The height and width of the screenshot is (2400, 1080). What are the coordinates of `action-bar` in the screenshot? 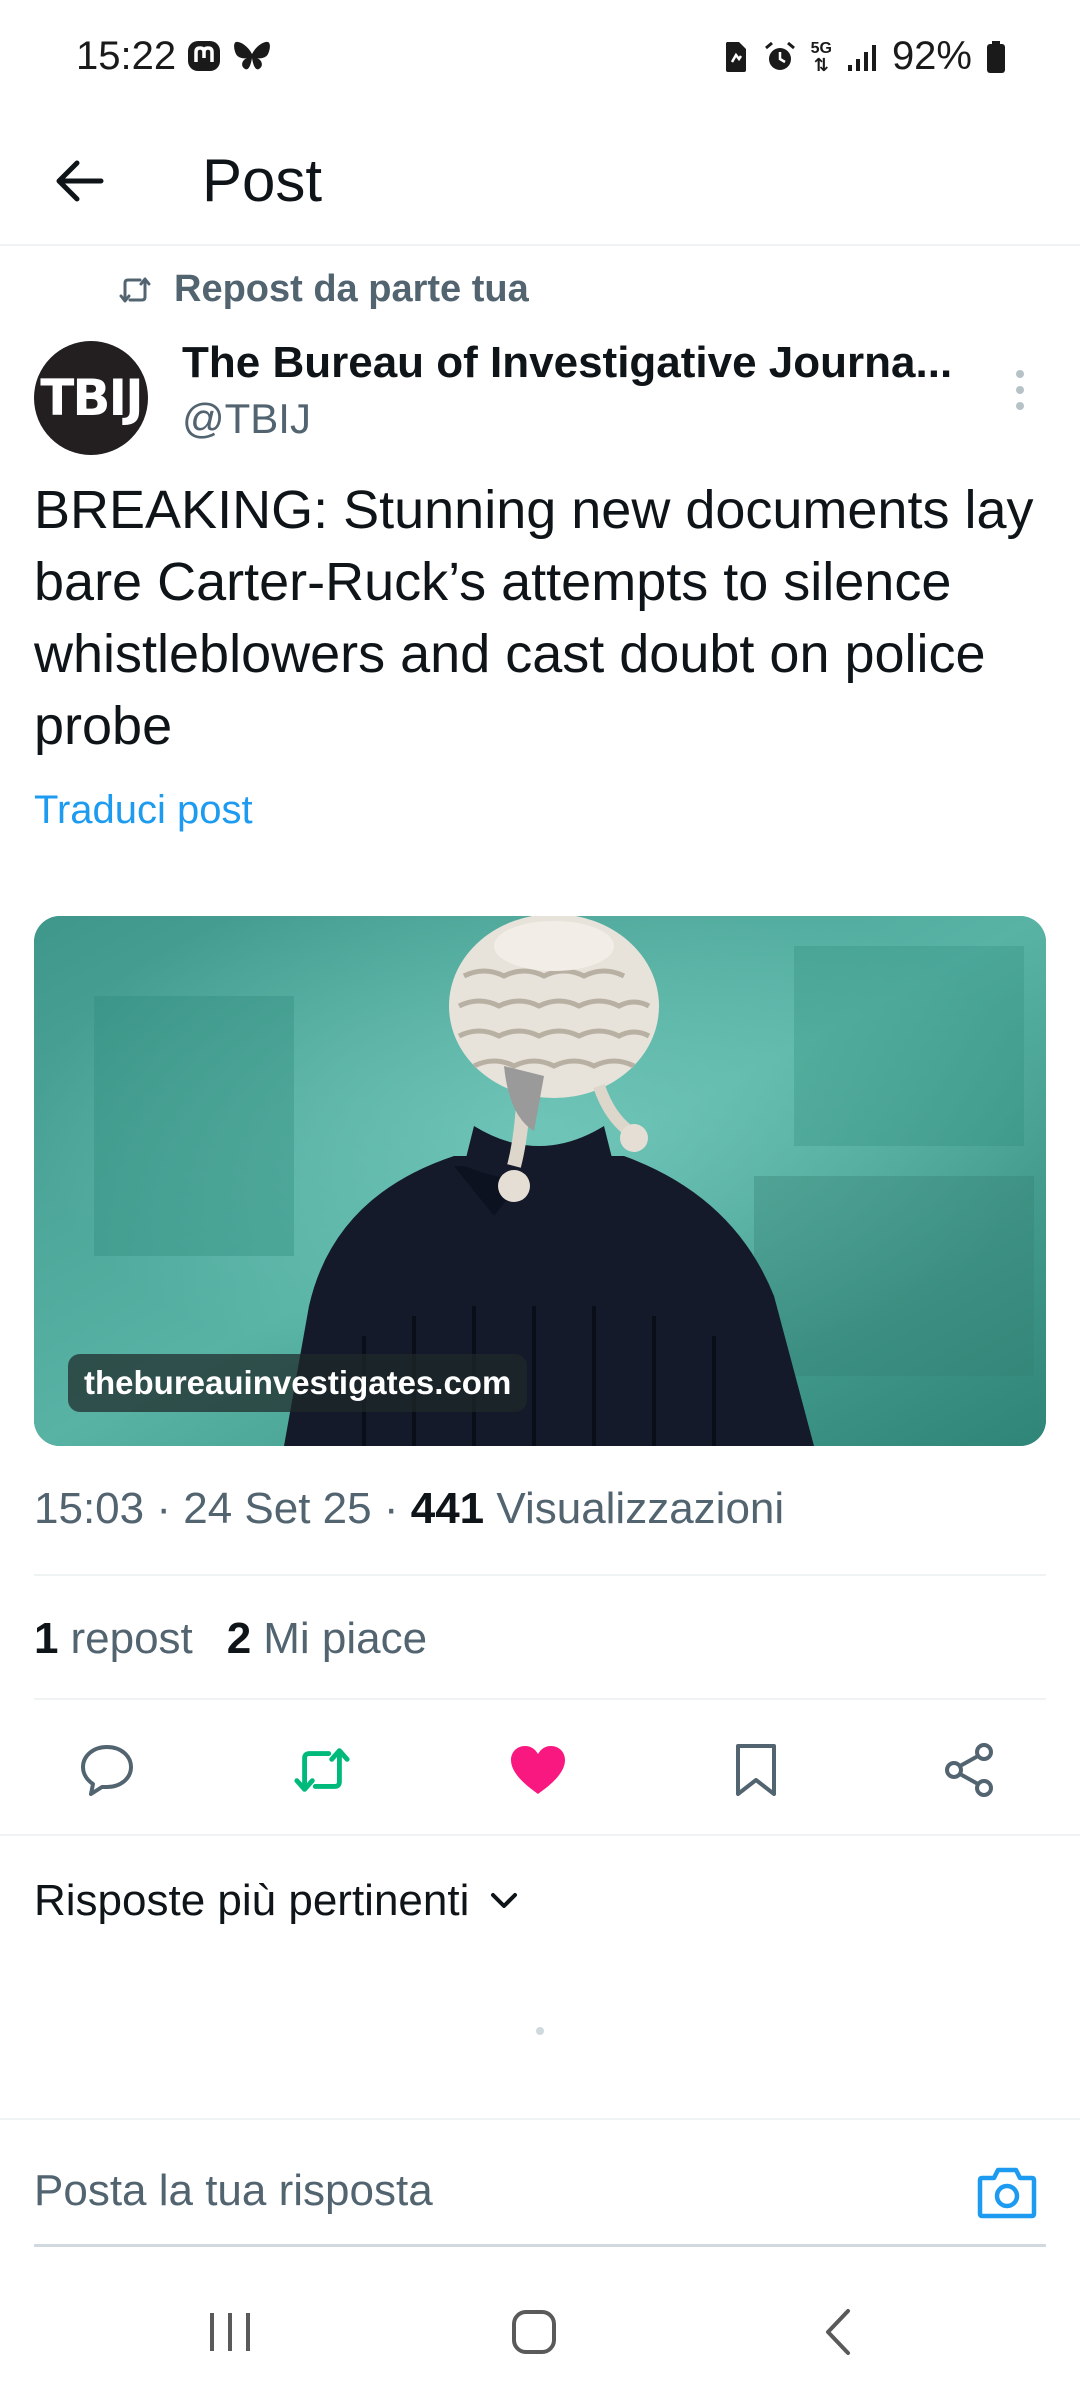 It's located at (540, 1767).